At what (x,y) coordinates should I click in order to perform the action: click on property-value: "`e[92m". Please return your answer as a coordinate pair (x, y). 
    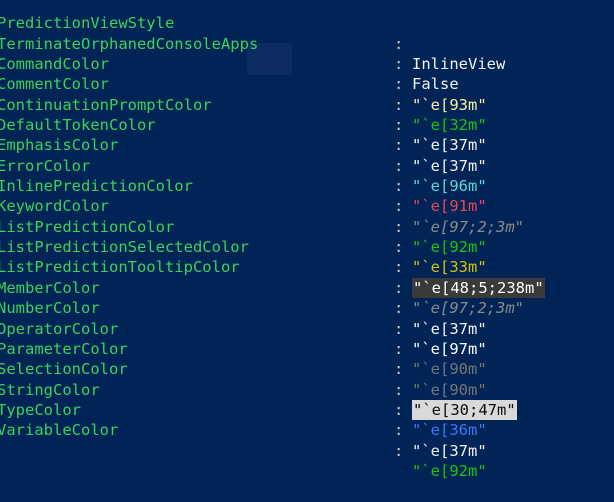
    Looking at the image, I should click on (449, 470).